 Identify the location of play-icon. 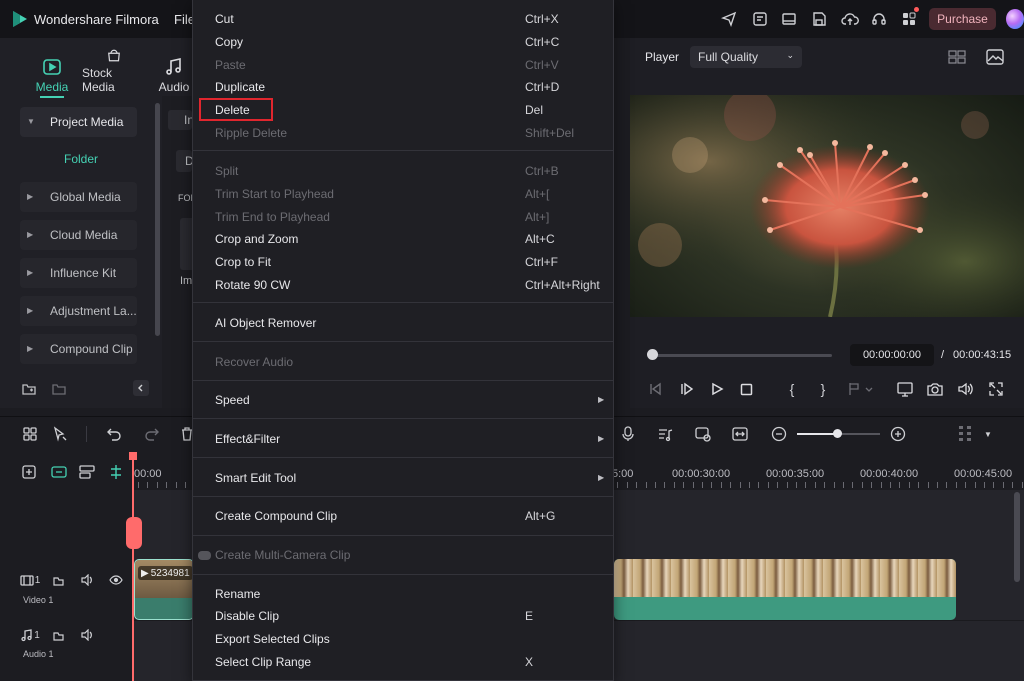
(717, 389).